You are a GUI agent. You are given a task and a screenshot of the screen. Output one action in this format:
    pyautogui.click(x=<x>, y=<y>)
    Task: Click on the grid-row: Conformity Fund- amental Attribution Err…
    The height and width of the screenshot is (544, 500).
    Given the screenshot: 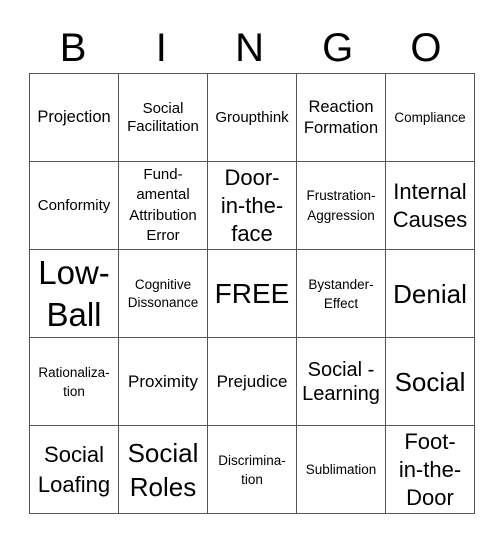 What is the action you would take?
    pyautogui.click(x=252, y=205)
    